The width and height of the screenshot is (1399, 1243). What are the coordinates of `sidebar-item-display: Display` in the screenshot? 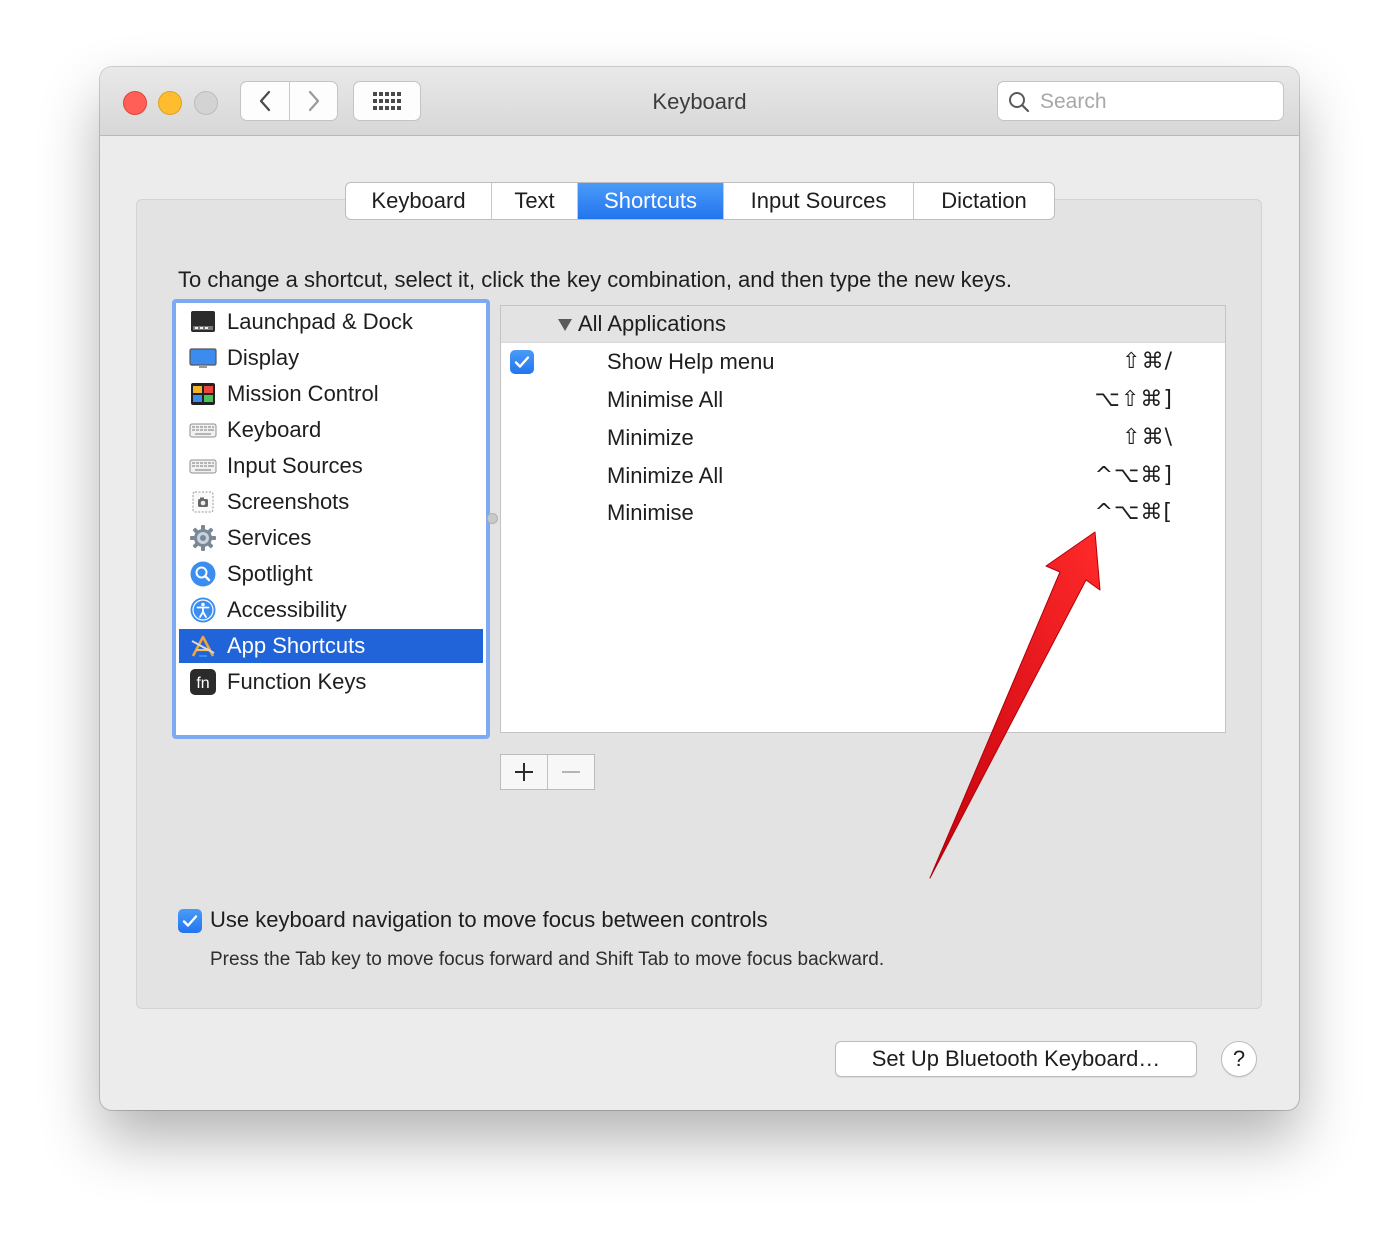 It's located at (331, 358).